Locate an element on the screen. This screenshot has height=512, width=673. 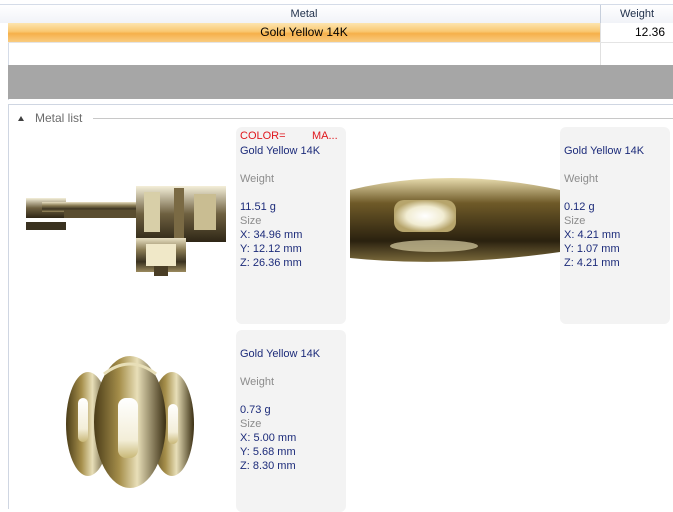
collapse-arrow-icon is located at coordinates (21, 118).